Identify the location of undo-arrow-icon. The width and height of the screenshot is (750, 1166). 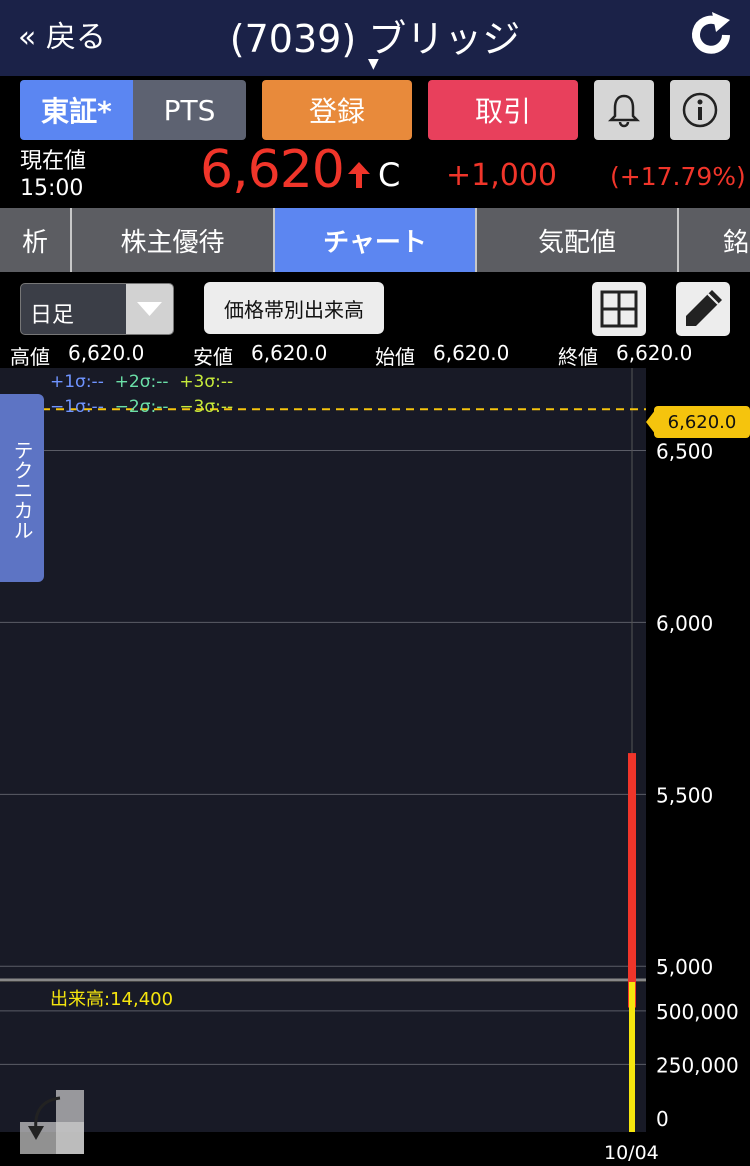
(52, 1122).